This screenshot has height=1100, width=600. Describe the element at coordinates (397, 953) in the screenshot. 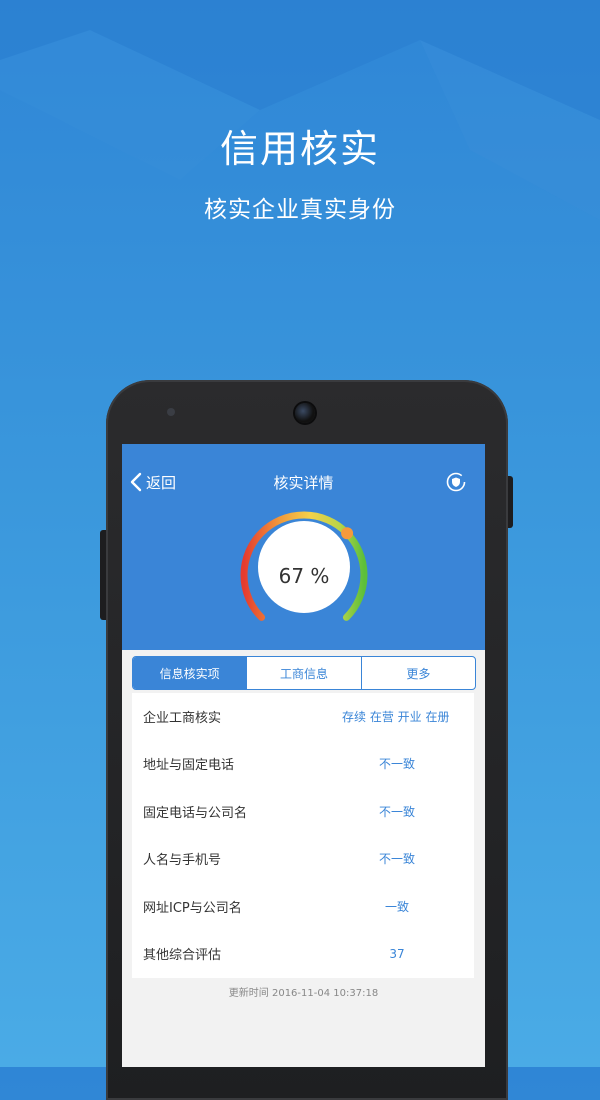

I see `row-value: 37` at that location.